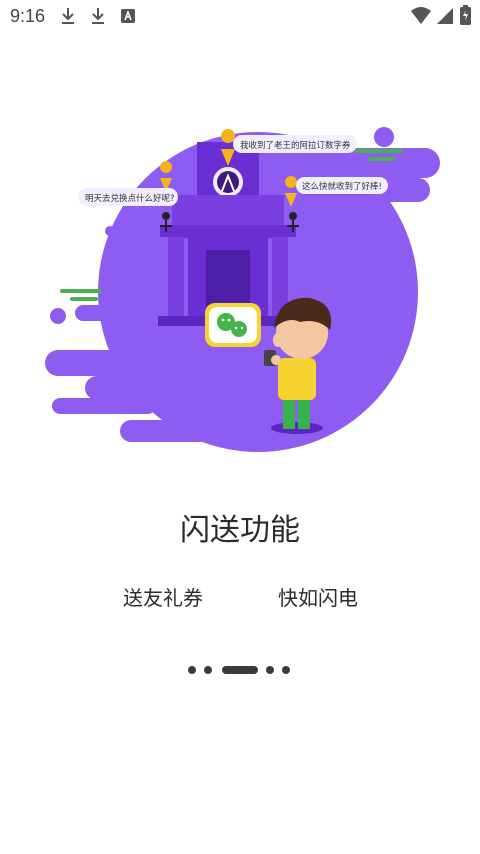  What do you see at coordinates (295, 145) in the screenshot?
I see `bubble-top-text: 我收到了老王的阿拉订数字券` at bounding box center [295, 145].